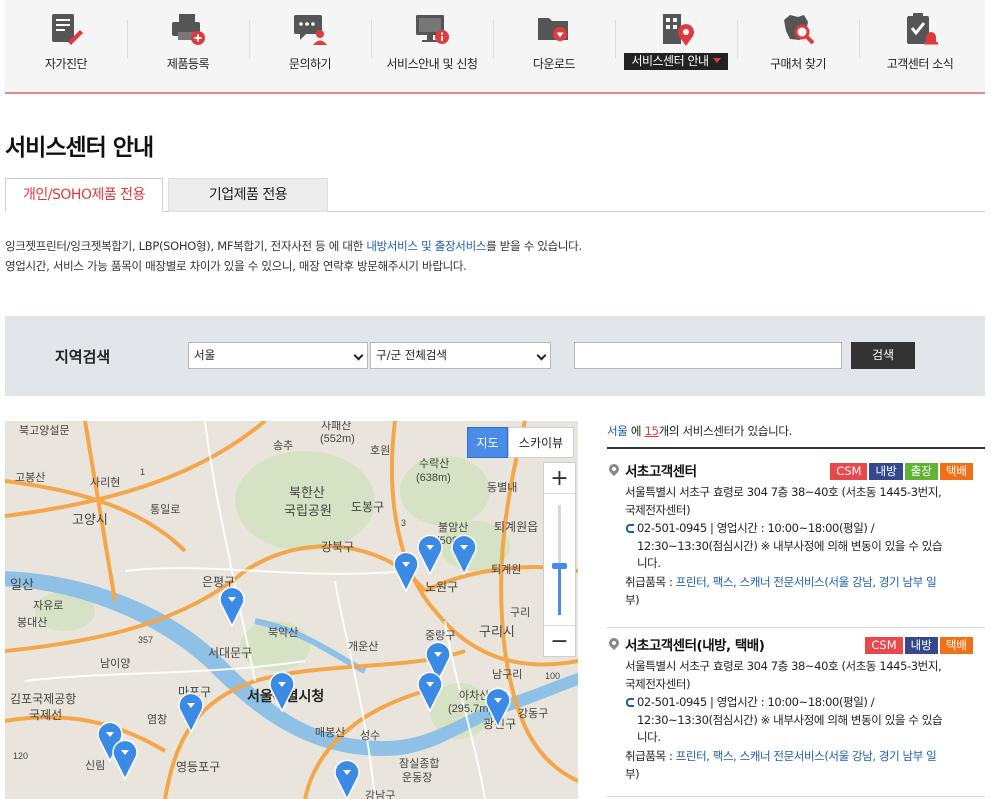  I want to click on caret-down-icon, so click(716, 60).